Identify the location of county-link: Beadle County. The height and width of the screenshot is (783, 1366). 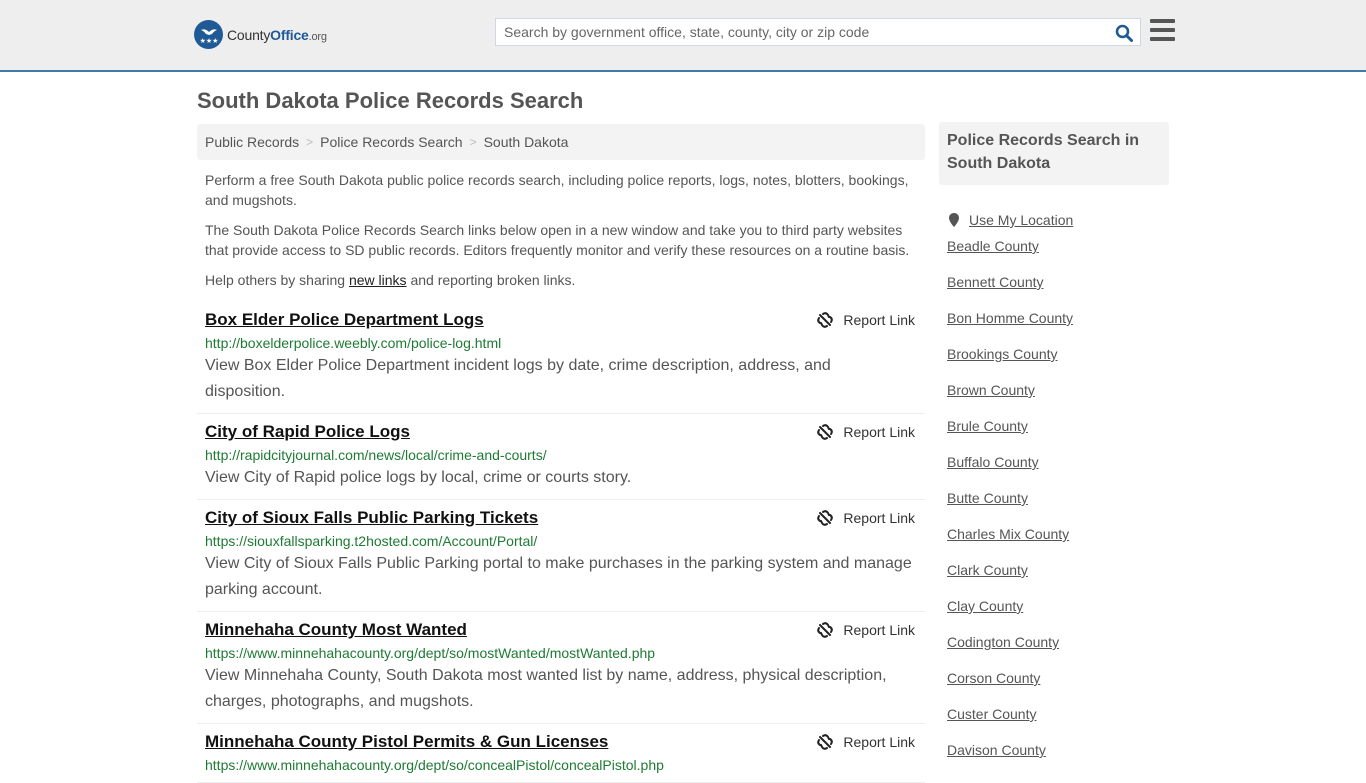
(993, 246).